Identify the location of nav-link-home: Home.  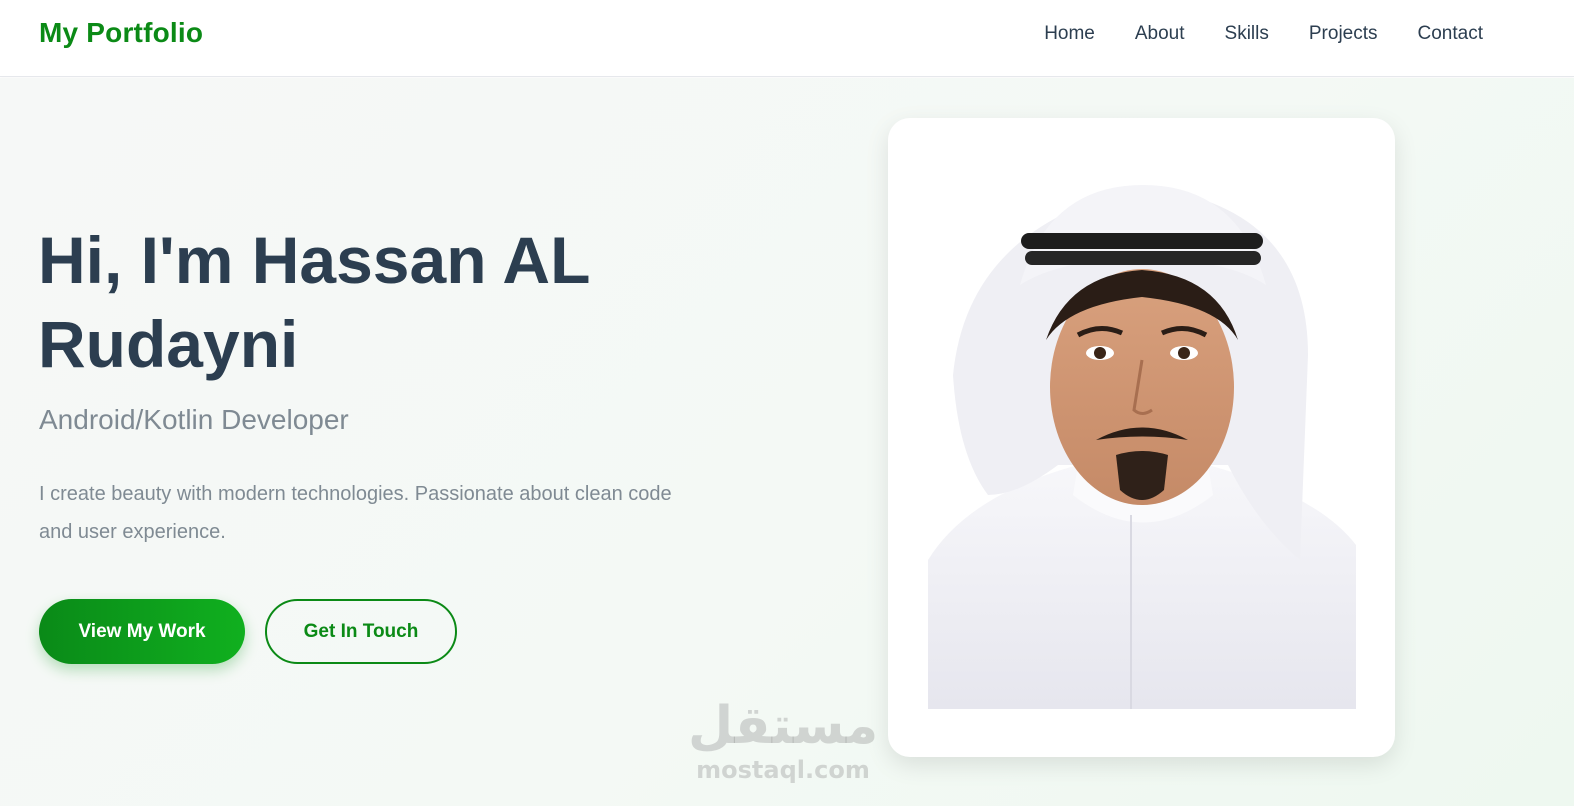
(1069, 34).